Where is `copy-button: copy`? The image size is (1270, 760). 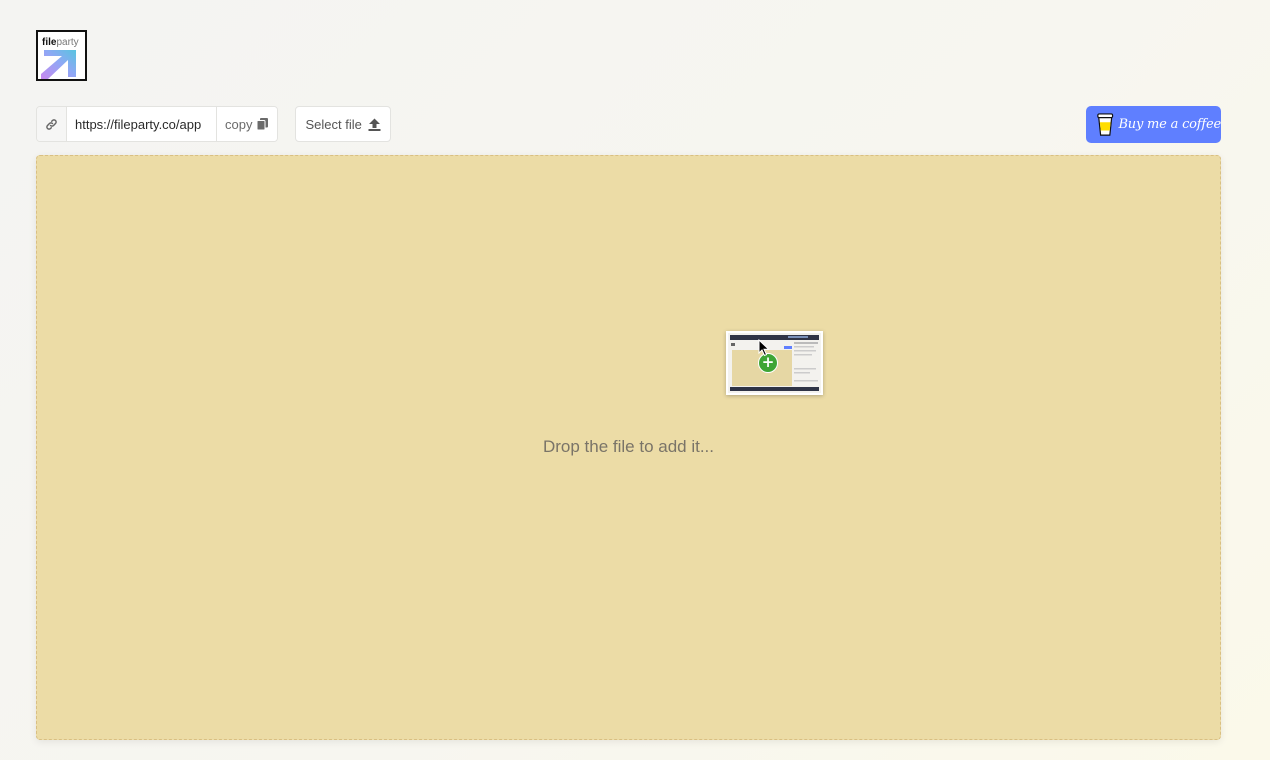 copy-button: copy is located at coordinates (247, 124).